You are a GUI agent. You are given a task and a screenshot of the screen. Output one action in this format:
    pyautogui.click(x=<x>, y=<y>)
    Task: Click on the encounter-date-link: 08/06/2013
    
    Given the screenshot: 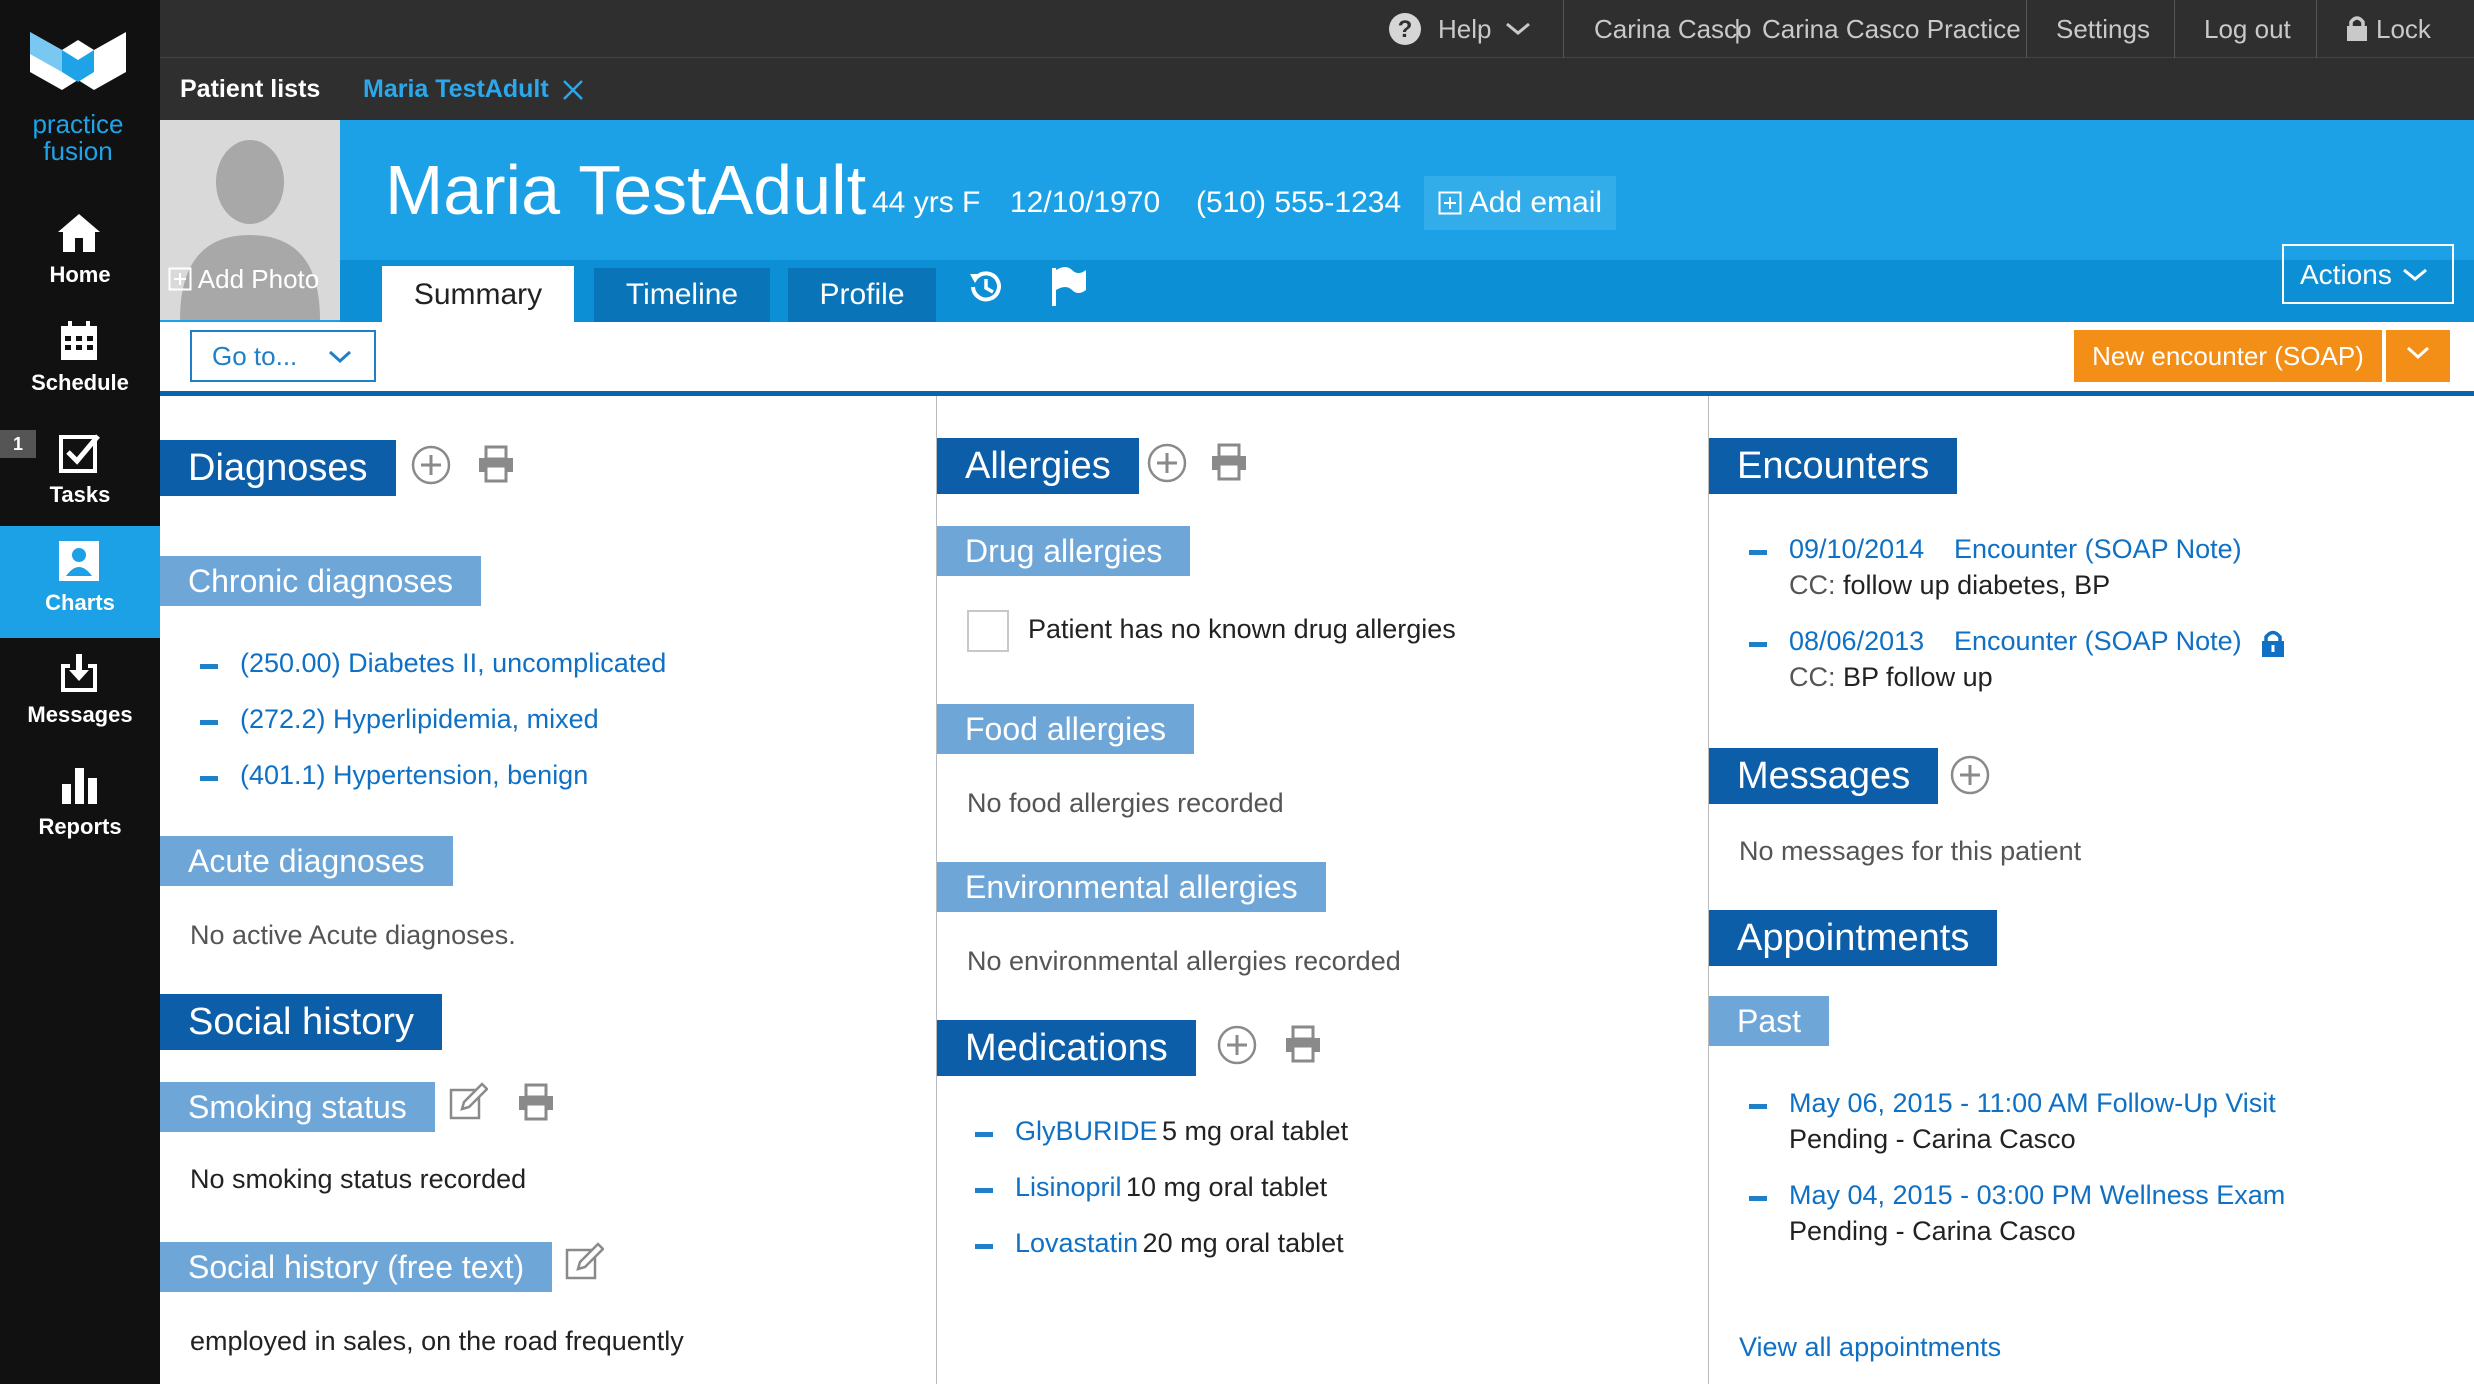 What is the action you would take?
    pyautogui.click(x=1856, y=641)
    